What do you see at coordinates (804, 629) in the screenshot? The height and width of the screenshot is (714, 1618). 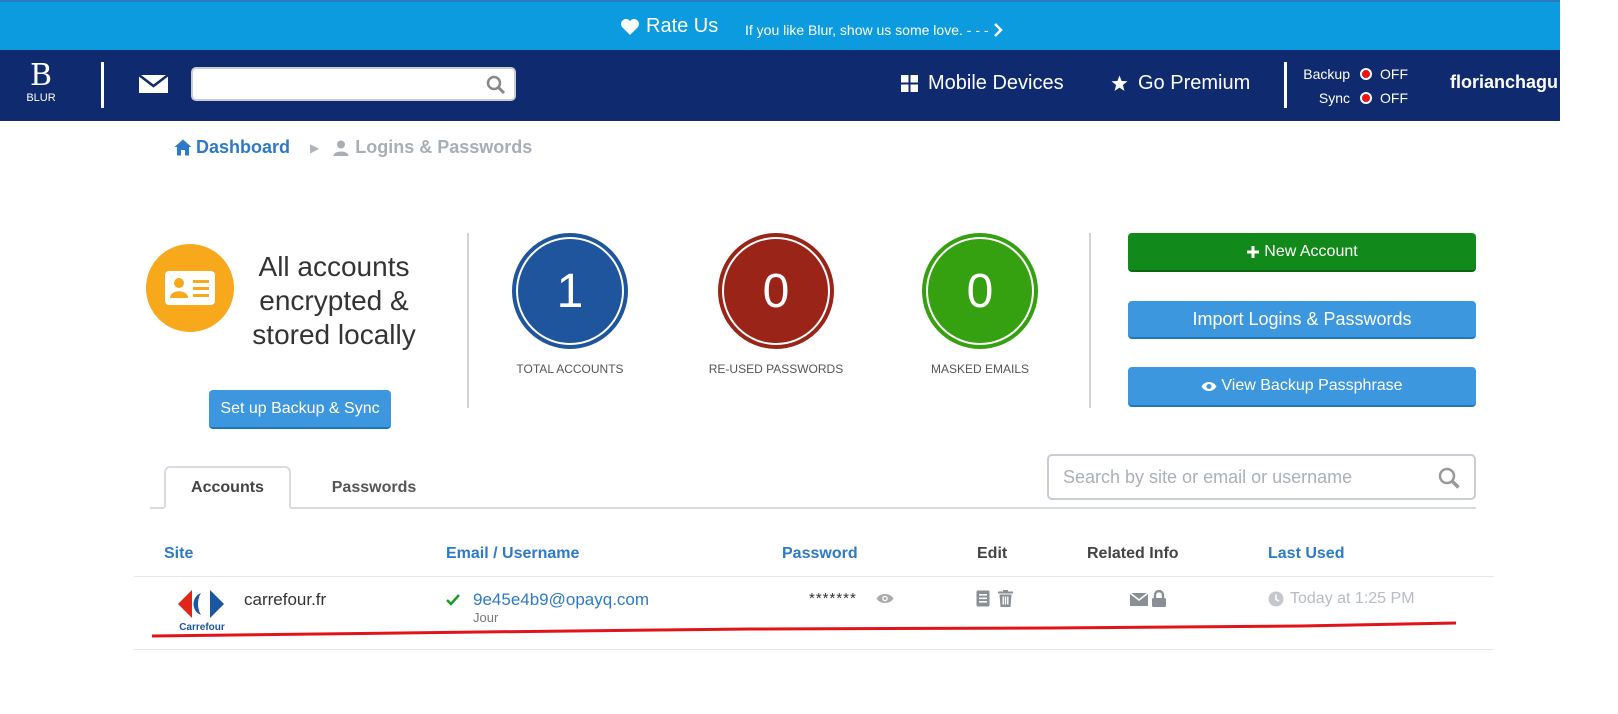 I see `red-underline-annotation` at bounding box center [804, 629].